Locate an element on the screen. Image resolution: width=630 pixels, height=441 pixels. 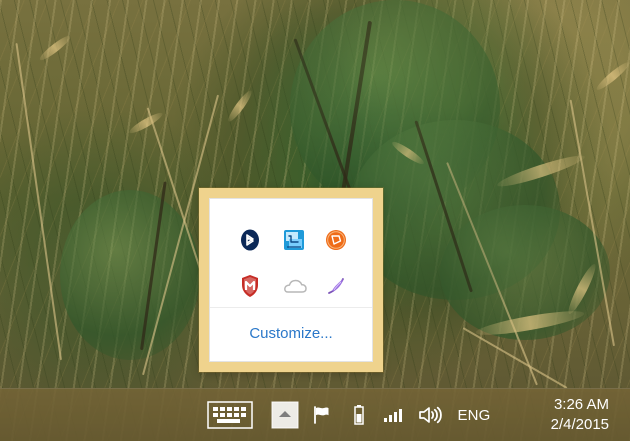
notification-area: ENG 3:26 AM 2/4/2015 is located at coordinates (411, 415).